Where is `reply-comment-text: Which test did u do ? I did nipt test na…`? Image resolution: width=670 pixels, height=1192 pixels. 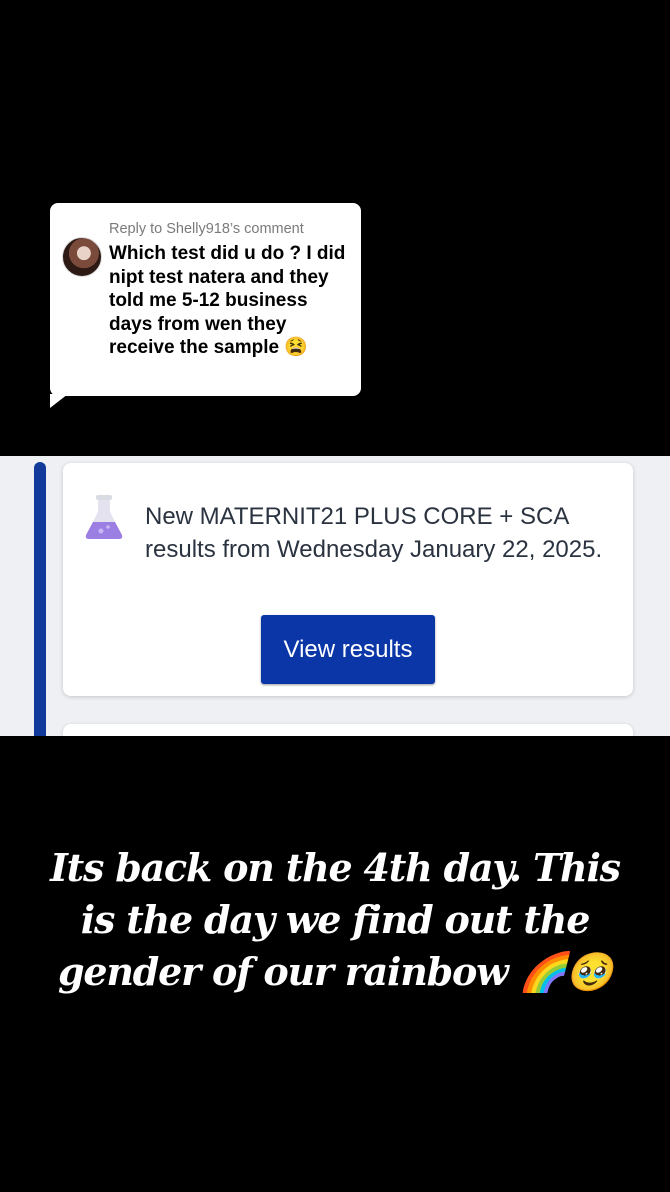
reply-comment-text: Which test did u do ? I did nipt test na… is located at coordinates (227, 300).